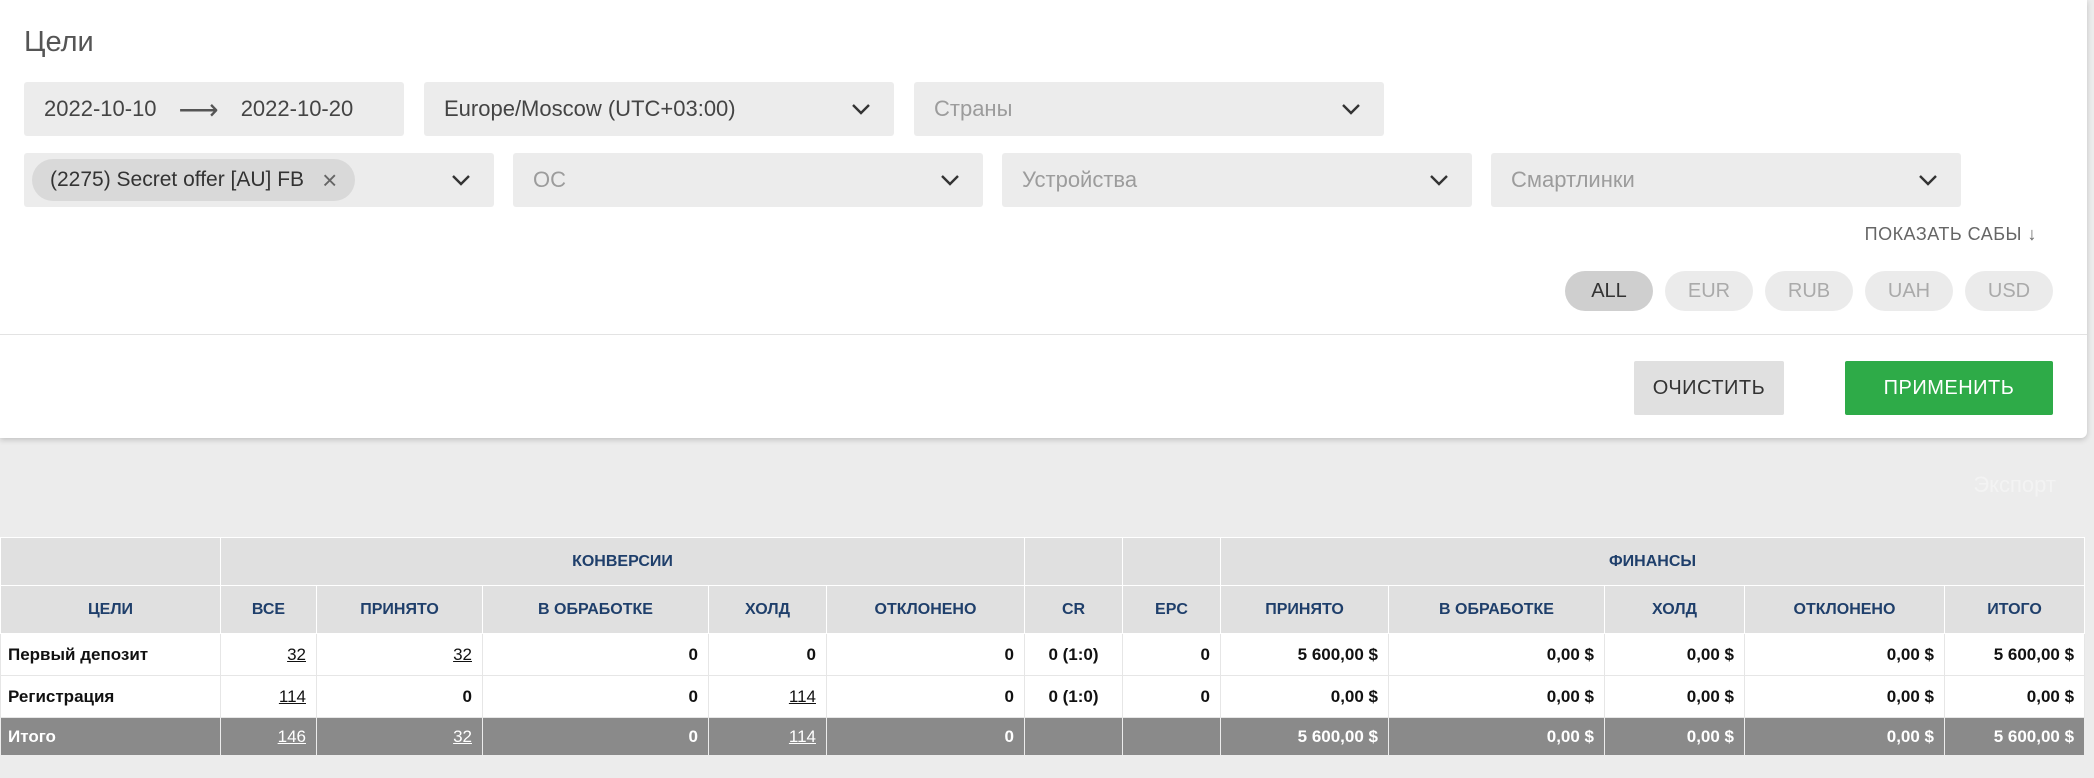 The image size is (2094, 778). Describe the element at coordinates (198, 109) in the screenshot. I see `arrow-right-icon: ⟶` at that location.